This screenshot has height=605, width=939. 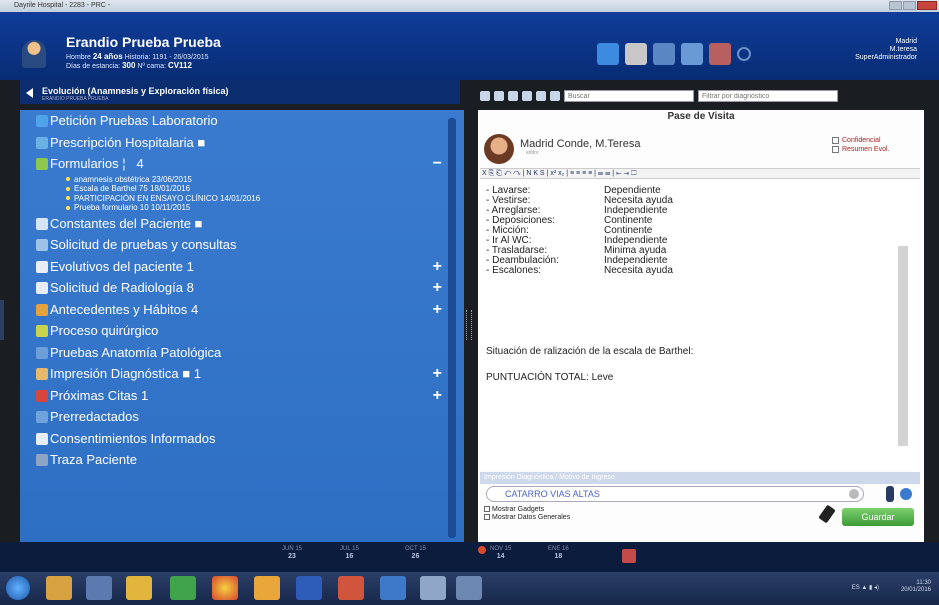 What do you see at coordinates (629, 556) in the screenshot?
I see `timeline-calendar-icon` at bounding box center [629, 556].